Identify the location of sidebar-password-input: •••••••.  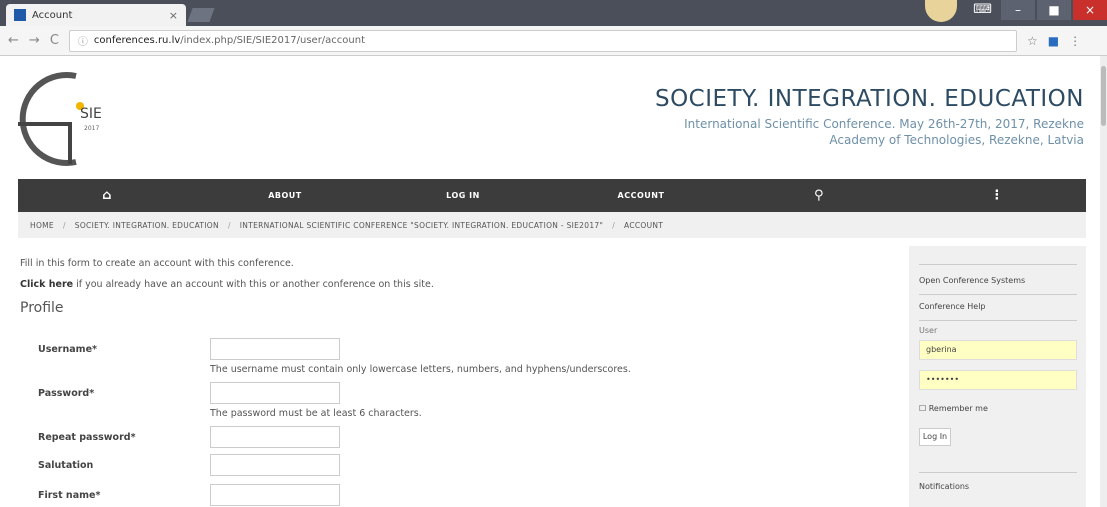
(998, 380).